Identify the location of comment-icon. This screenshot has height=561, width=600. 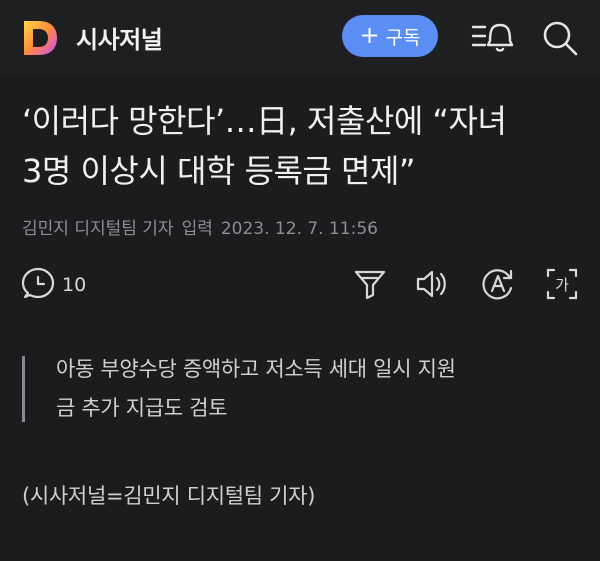
(38, 284).